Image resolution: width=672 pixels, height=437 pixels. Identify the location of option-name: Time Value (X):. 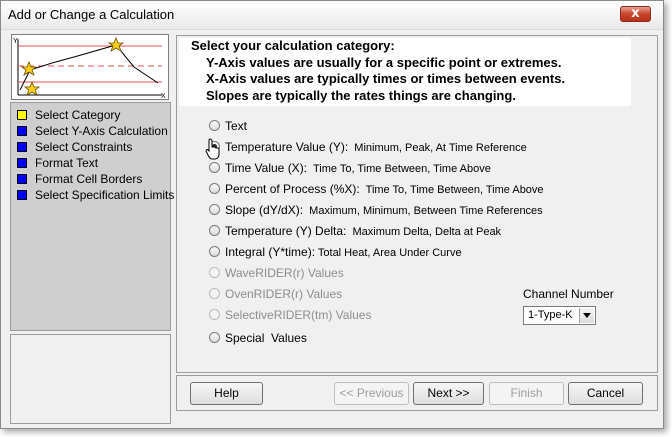
(266, 168).